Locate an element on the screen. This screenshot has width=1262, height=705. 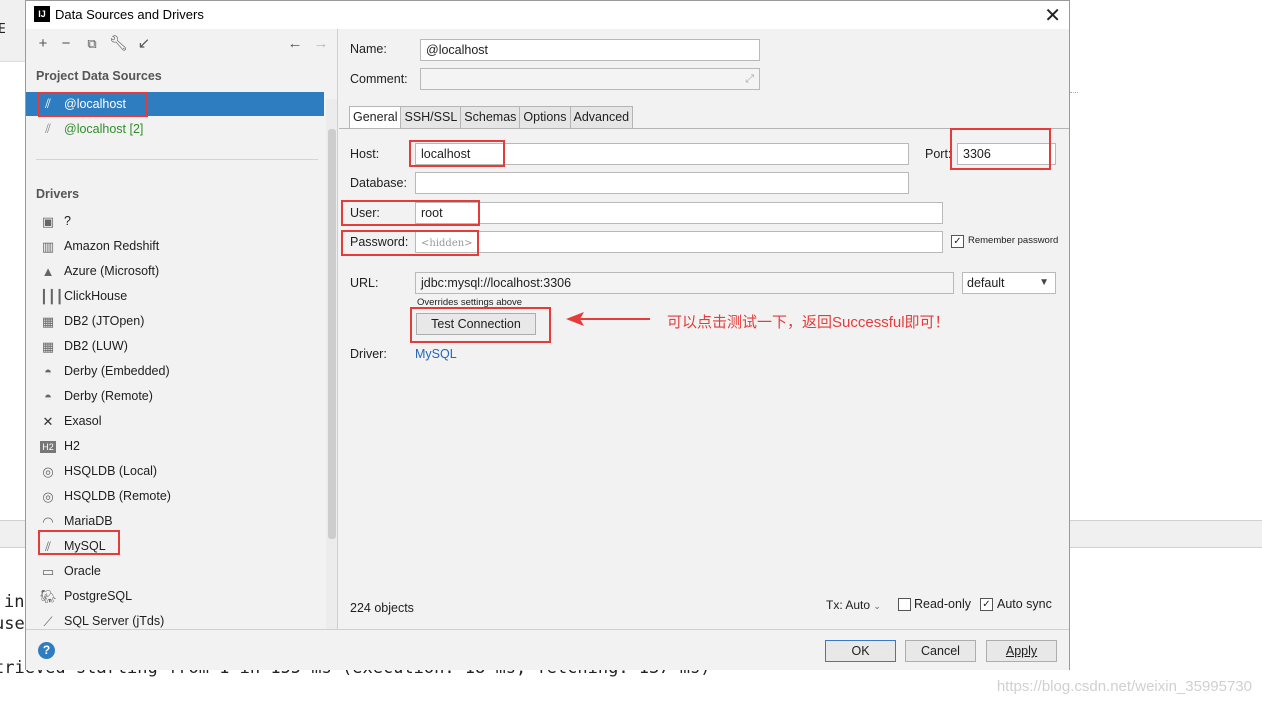
chevron-down-icon: ⌄ is located at coordinates (877, 606).